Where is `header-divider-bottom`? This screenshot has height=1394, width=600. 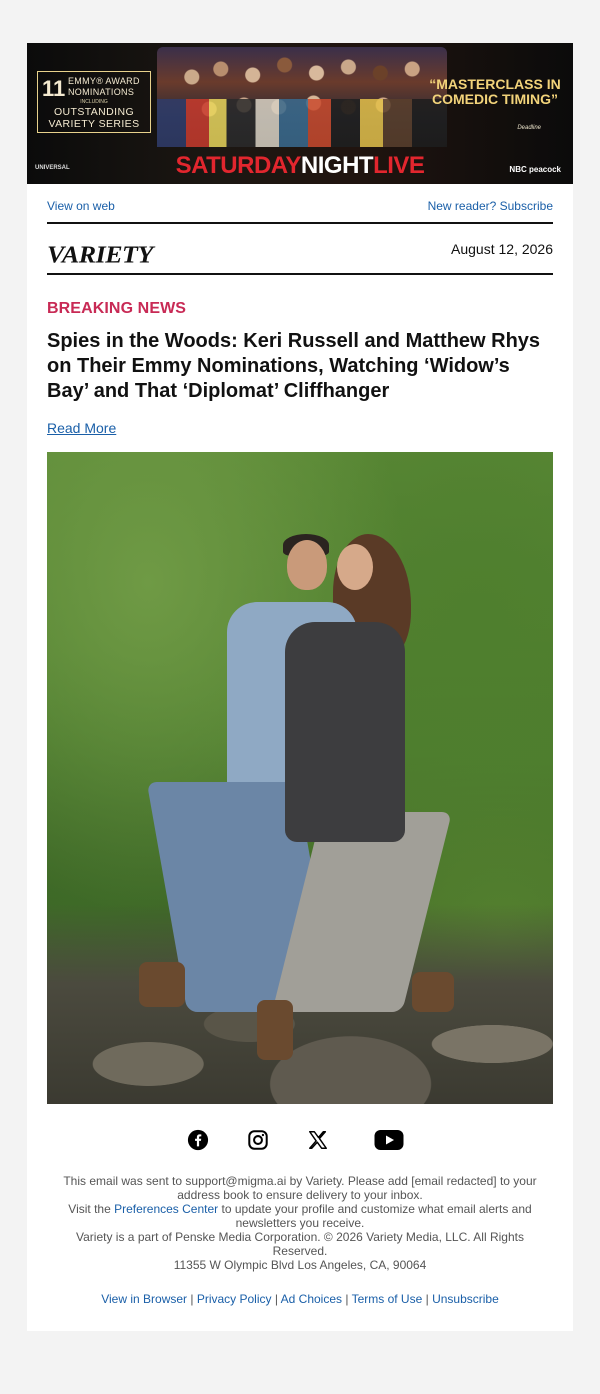
header-divider-bottom is located at coordinates (300, 274).